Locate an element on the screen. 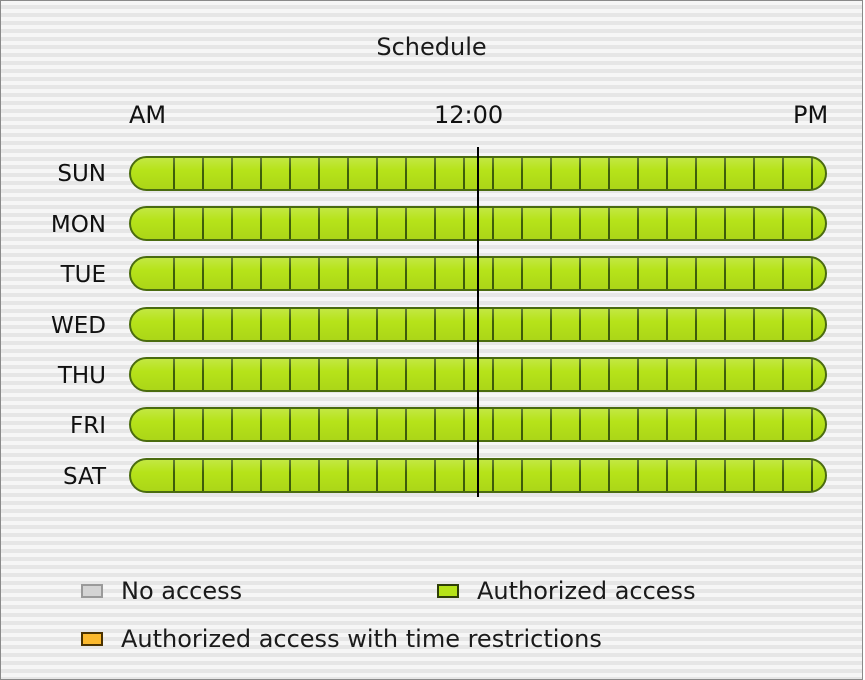 The height and width of the screenshot is (680, 865). legend-label-no-access: No access is located at coordinates (182, 591).